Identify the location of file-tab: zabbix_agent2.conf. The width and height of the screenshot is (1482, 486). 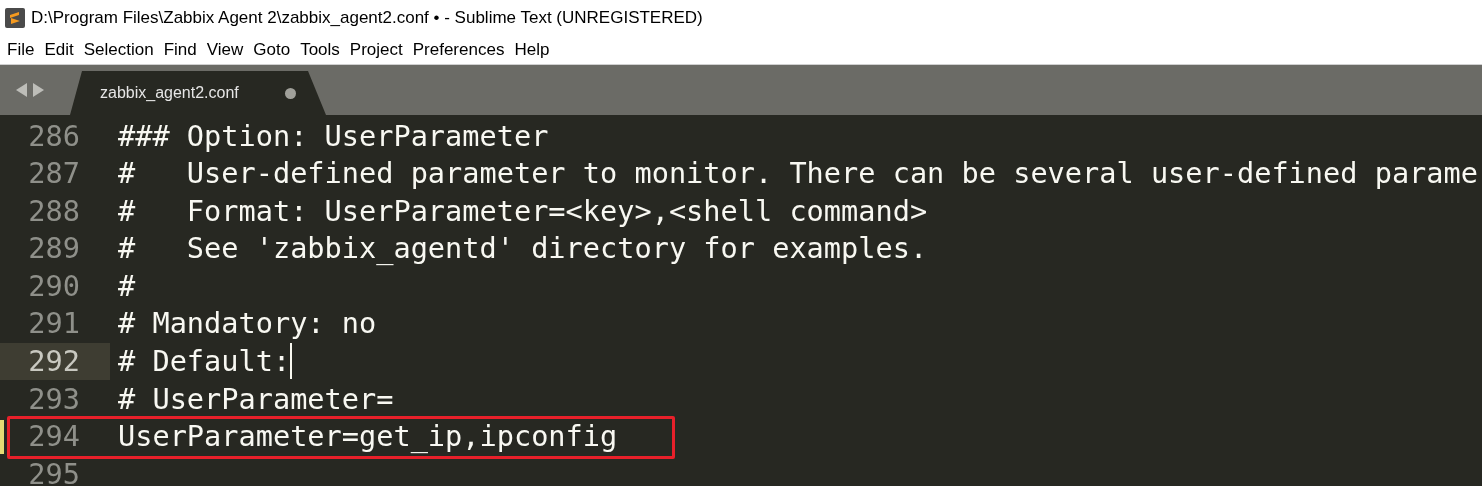
(198, 93).